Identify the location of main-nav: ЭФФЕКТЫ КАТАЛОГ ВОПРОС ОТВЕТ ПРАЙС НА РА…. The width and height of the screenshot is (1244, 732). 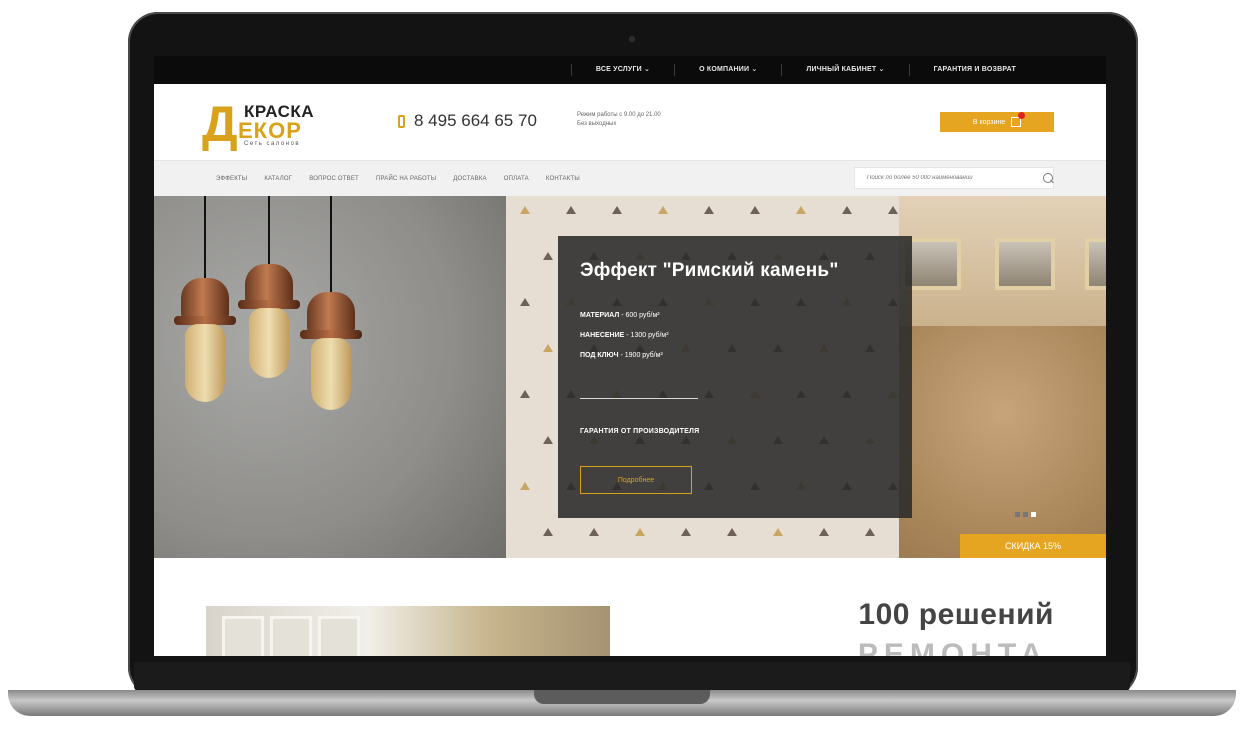
(630, 178).